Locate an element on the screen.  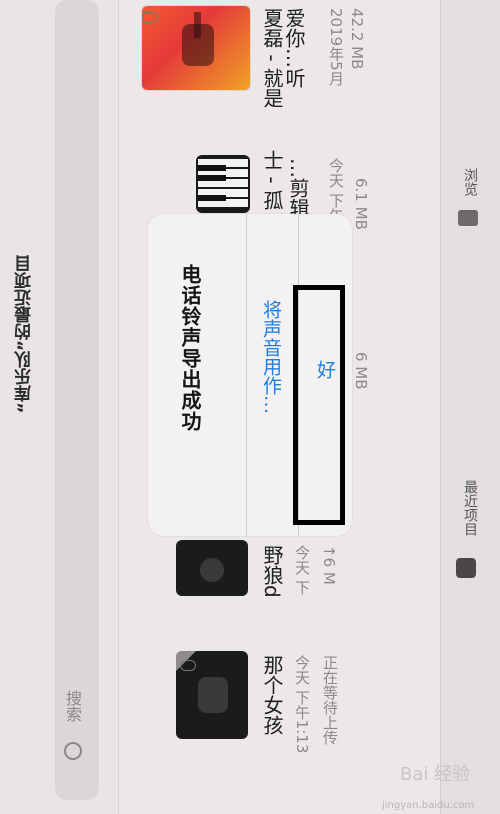
project-thumbnail-piano is located at coordinates (223, 184).